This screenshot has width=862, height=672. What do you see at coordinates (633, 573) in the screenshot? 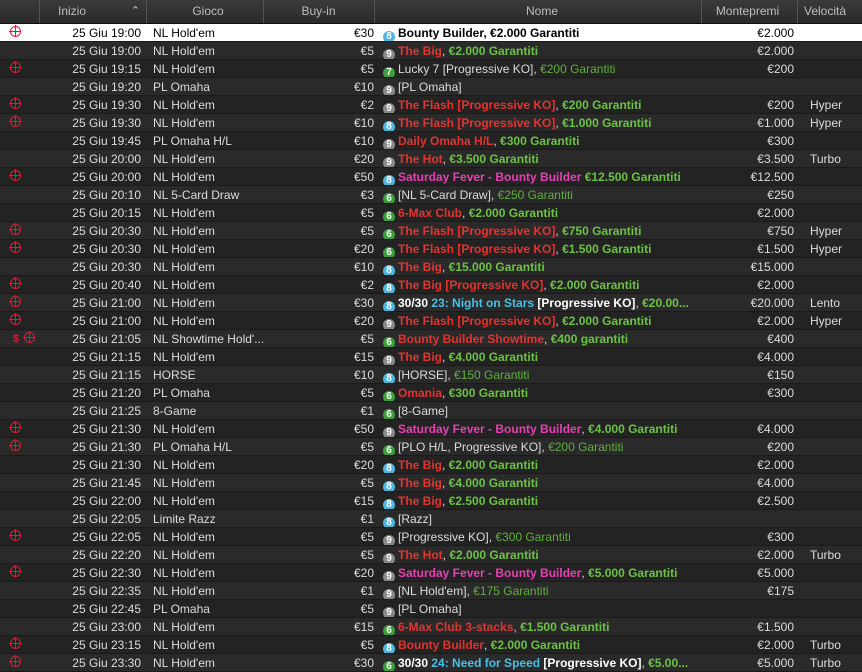
I see `tournament-name-part: €5.000 Garantiti` at bounding box center [633, 573].